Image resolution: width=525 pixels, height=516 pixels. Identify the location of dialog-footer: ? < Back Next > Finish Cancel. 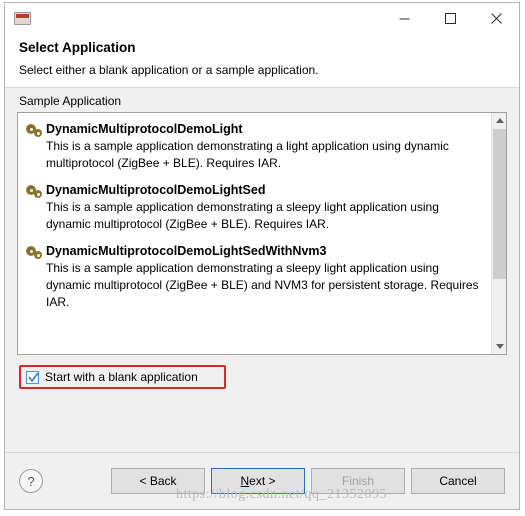
(262, 481).